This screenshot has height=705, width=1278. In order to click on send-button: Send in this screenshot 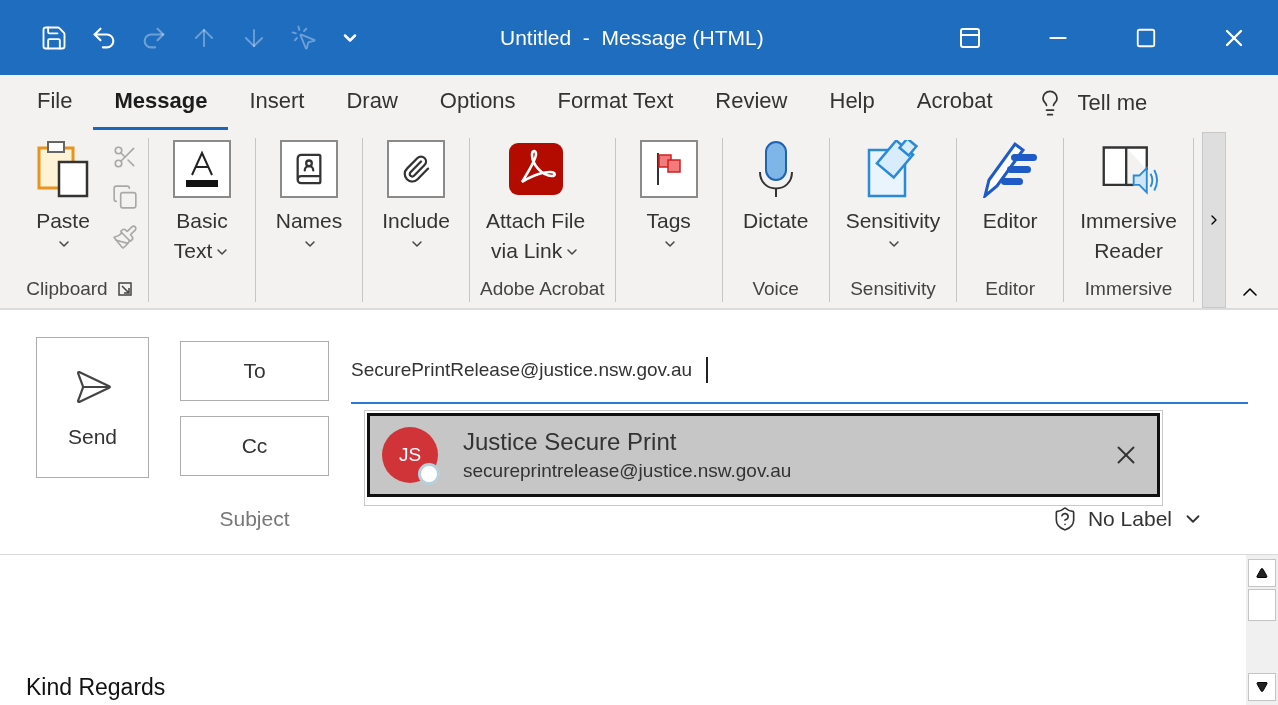, I will do `click(92, 407)`.